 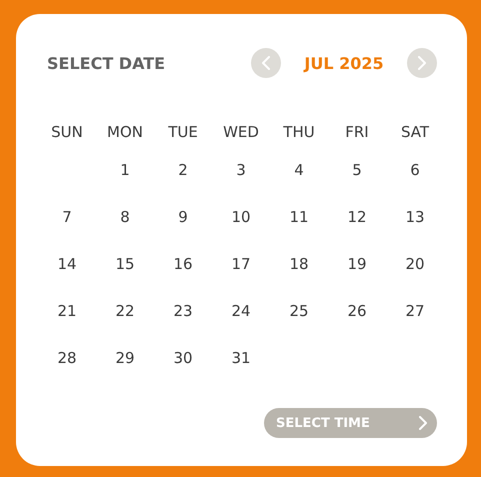 I want to click on chevron-left-icon, so click(x=266, y=63).